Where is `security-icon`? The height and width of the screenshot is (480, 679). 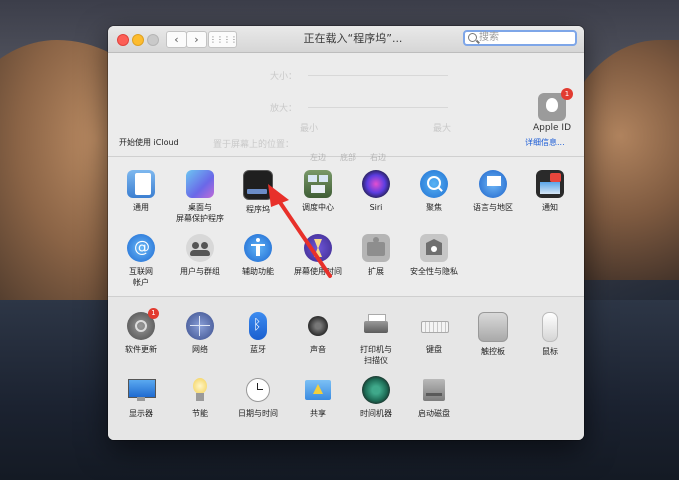 security-icon is located at coordinates (434, 248).